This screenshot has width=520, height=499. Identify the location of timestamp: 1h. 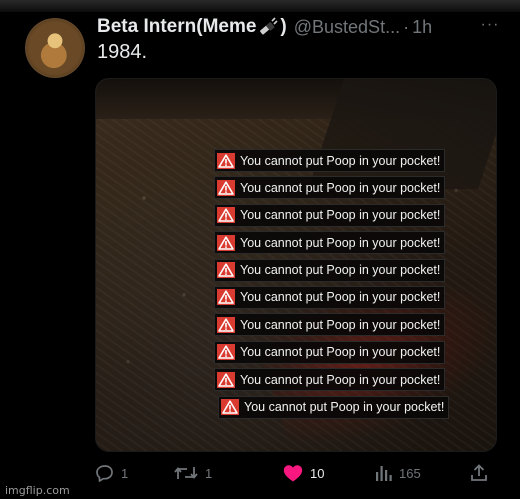
(422, 27).